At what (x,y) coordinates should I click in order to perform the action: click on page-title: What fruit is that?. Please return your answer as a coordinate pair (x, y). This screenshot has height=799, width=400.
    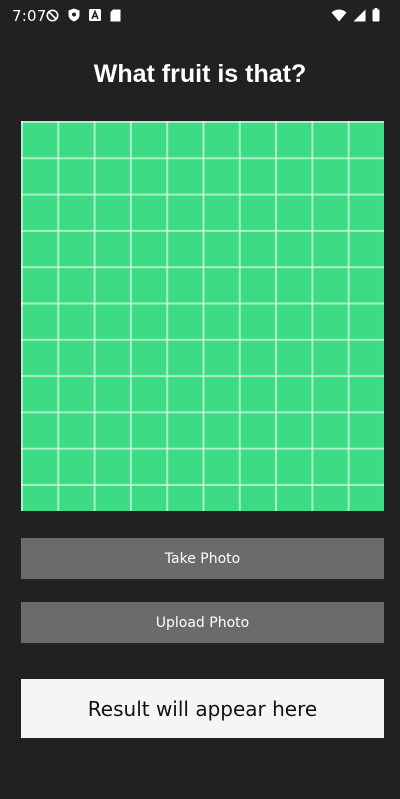
    Looking at the image, I should click on (200, 74).